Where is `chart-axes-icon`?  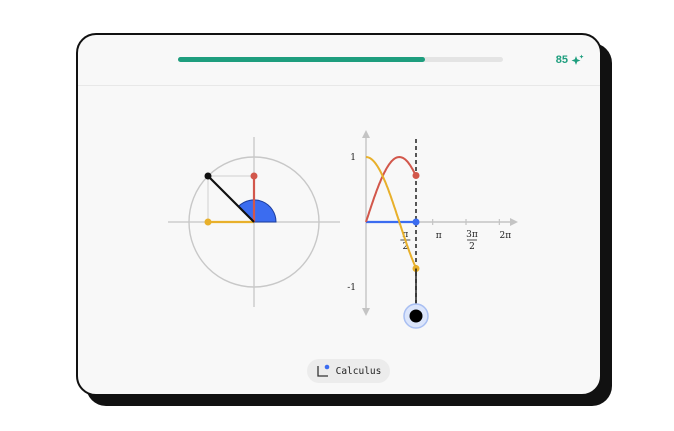
chart-axes-icon is located at coordinates (323, 371).